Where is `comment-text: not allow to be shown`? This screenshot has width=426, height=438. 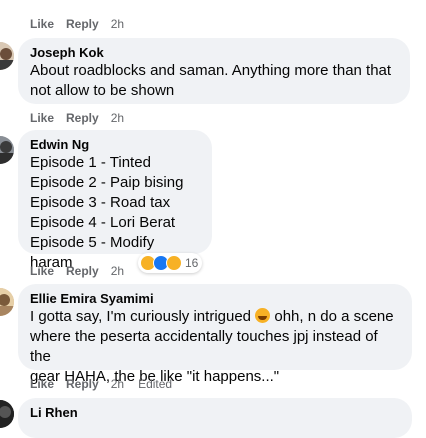
comment-text: not allow to be shown is located at coordinates (102, 90).